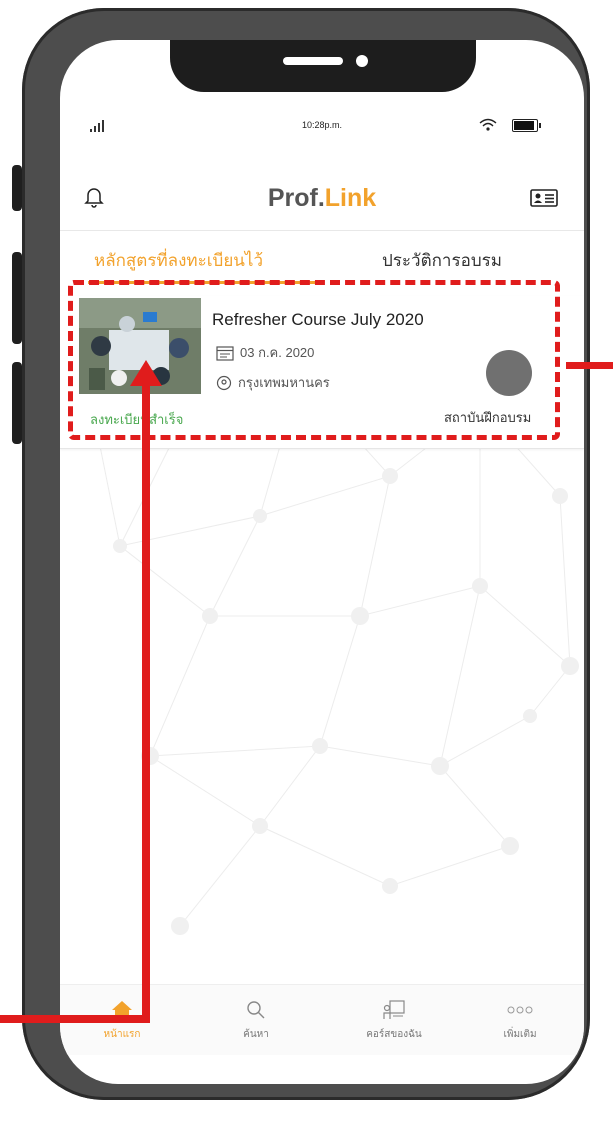  I want to click on more-icon, so click(520, 1010).